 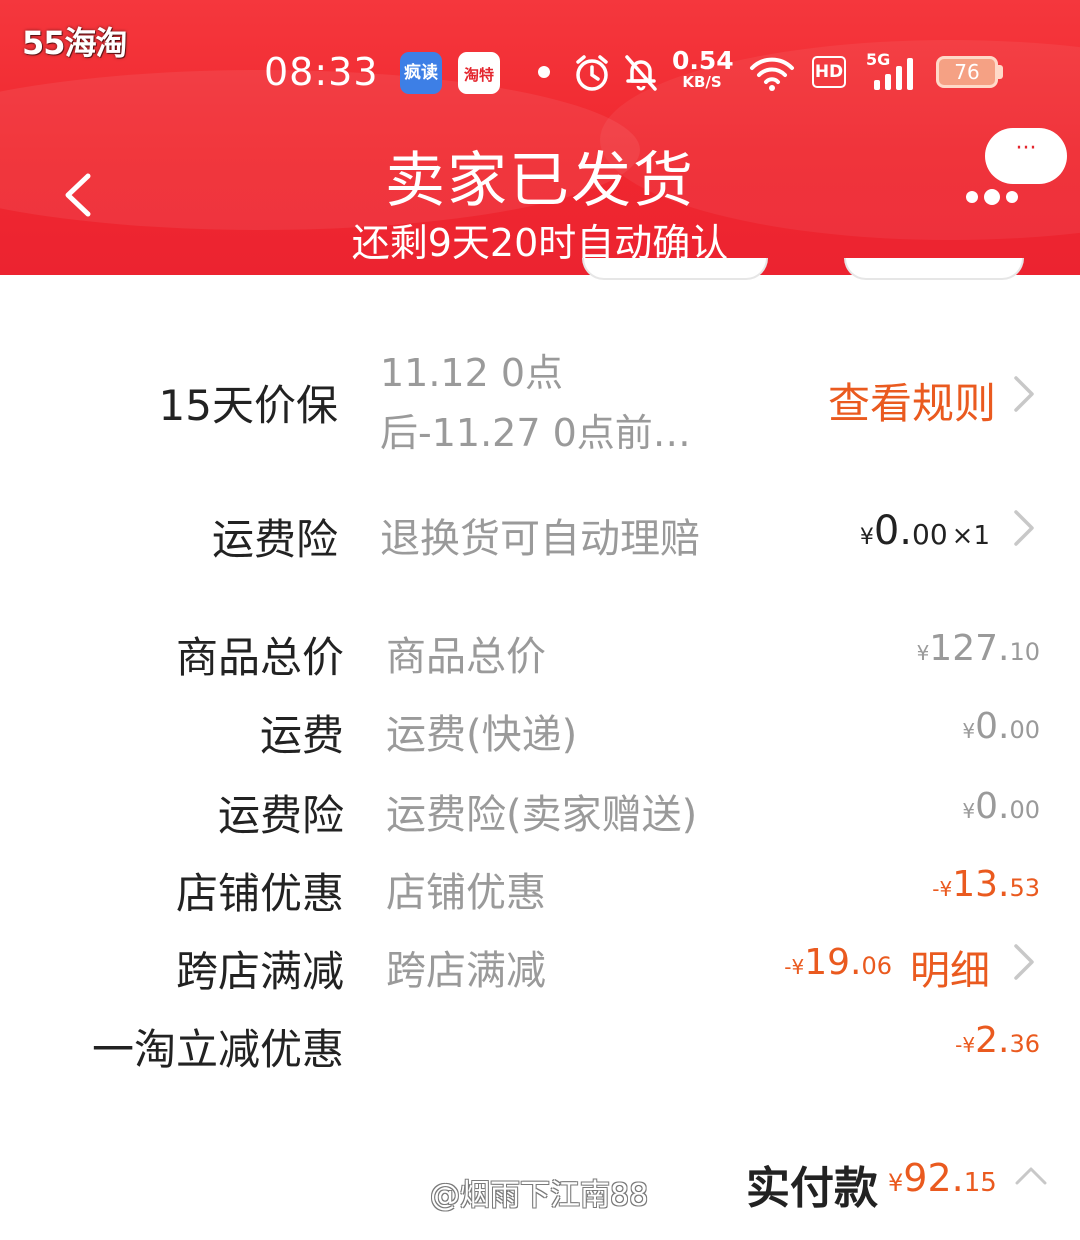 I want to click on shipping-insurance-label: 运费险, so click(x=274, y=539).